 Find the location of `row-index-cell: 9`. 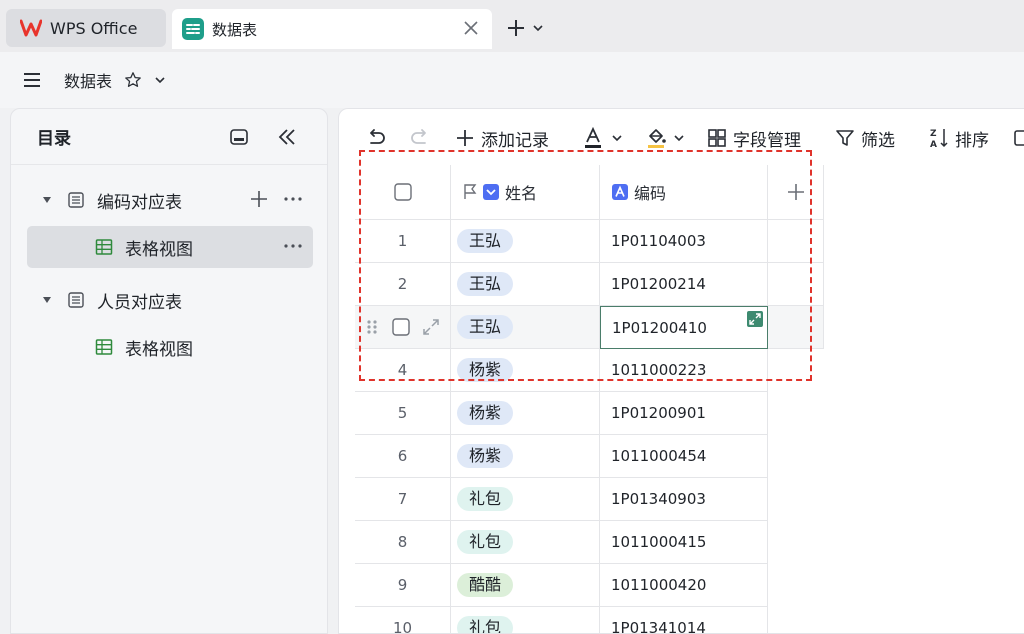

row-index-cell: 9 is located at coordinates (403, 585).